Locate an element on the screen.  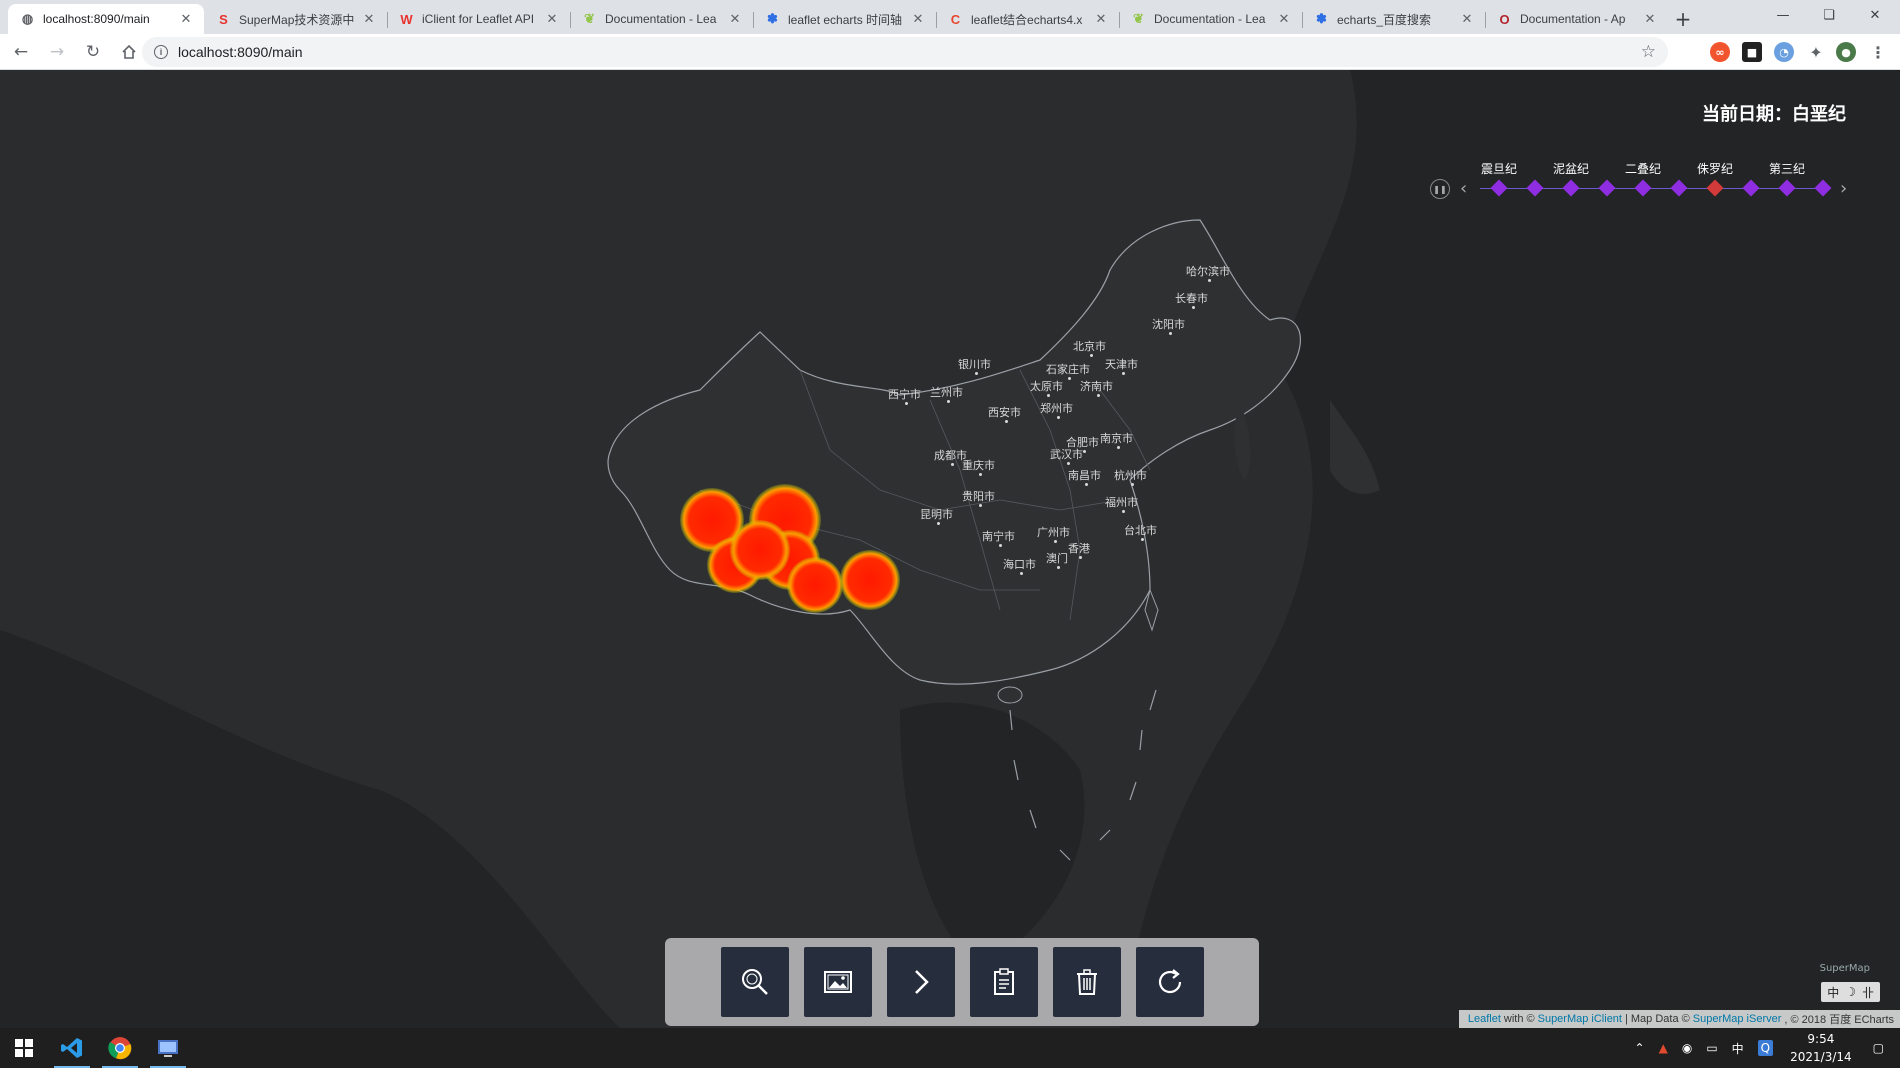
browser-tab: WiClient for Leaflet API ✕ is located at coordinates (478, 19).